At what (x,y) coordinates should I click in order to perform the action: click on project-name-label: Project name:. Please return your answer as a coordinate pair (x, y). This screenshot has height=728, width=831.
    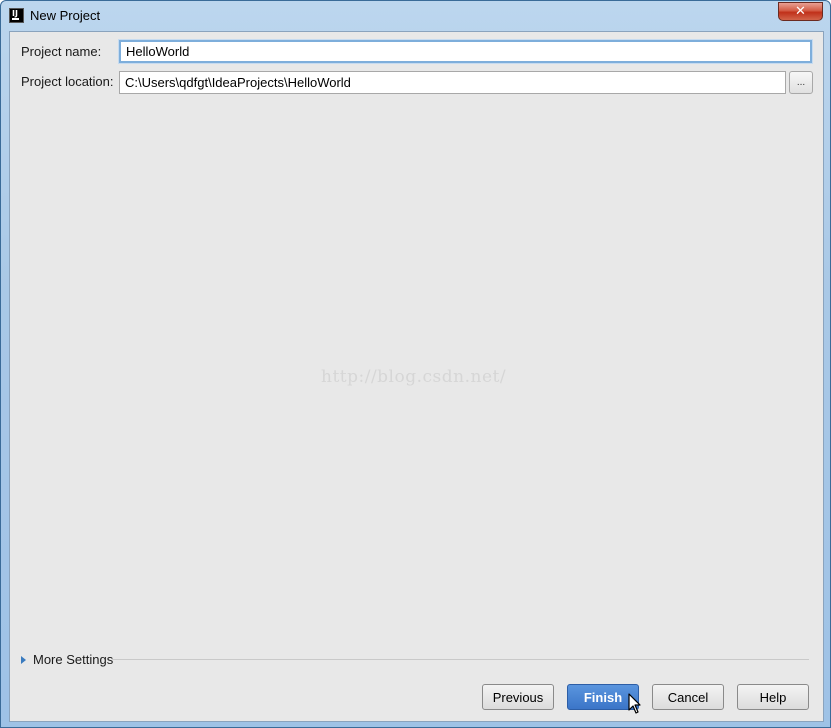
    Looking at the image, I should click on (61, 51).